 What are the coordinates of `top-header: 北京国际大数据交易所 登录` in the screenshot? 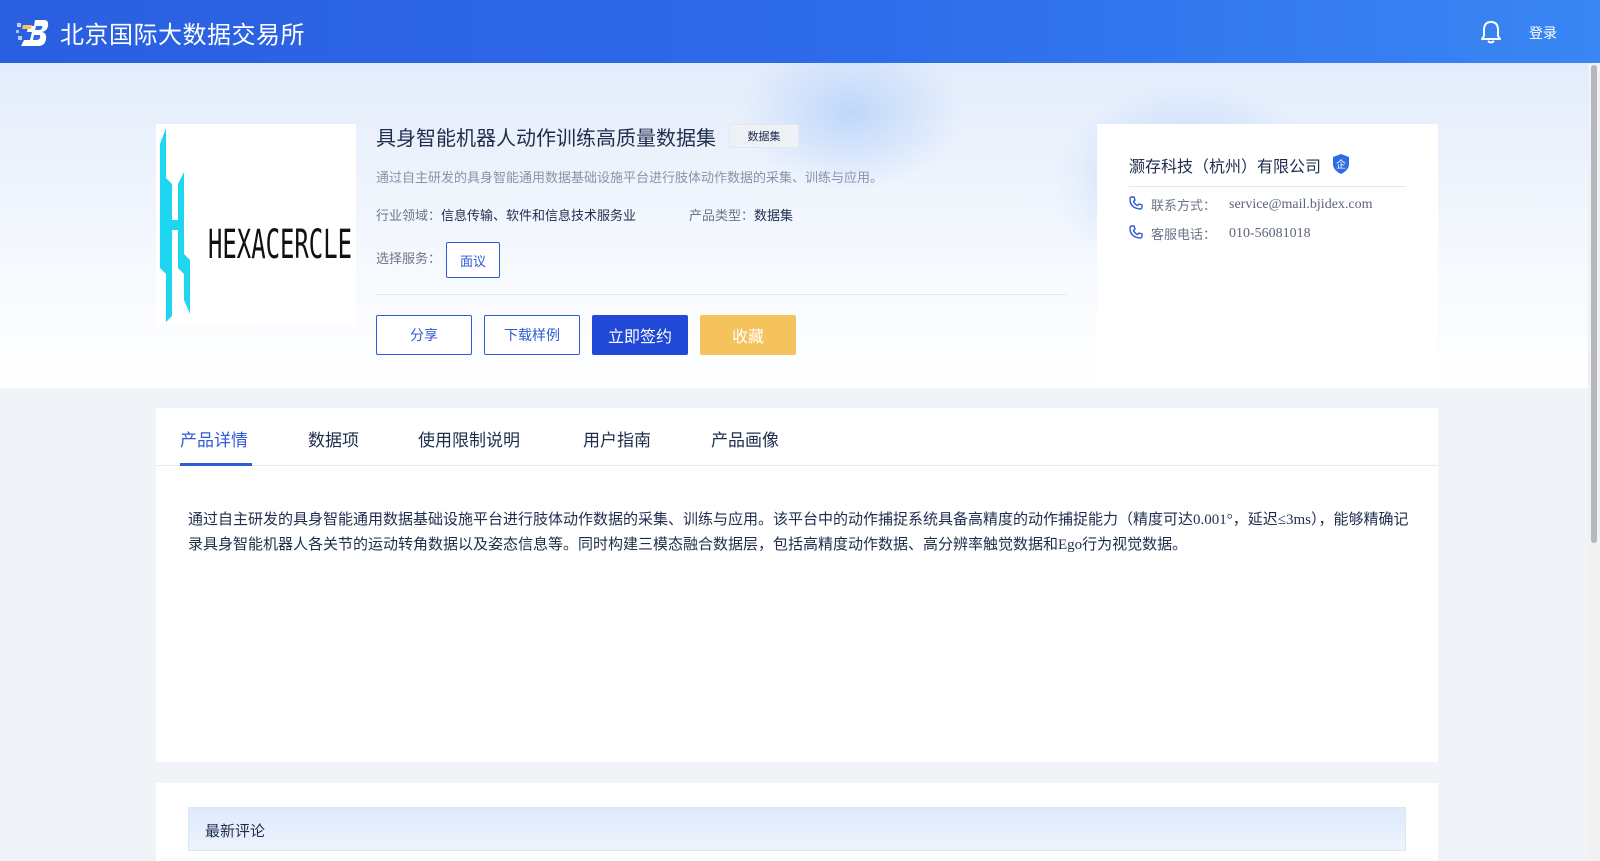 It's located at (800, 31).